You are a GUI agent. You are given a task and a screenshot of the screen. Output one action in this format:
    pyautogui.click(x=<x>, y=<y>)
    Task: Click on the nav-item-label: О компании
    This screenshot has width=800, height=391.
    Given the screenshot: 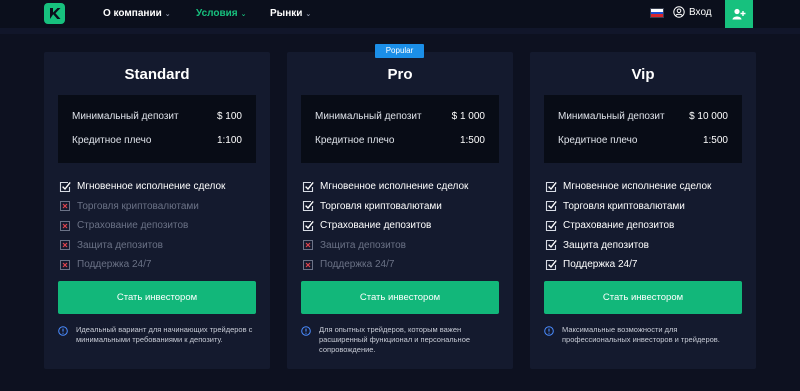 What is the action you would take?
    pyautogui.click(x=132, y=13)
    